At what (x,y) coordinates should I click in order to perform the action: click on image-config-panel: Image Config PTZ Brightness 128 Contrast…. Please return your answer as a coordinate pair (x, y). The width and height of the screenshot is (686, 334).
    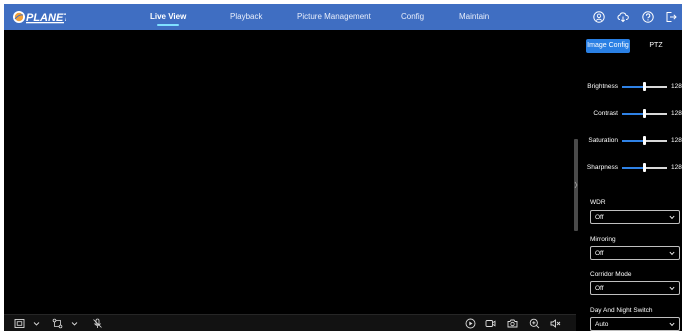
    Looking at the image, I should click on (631, 180).